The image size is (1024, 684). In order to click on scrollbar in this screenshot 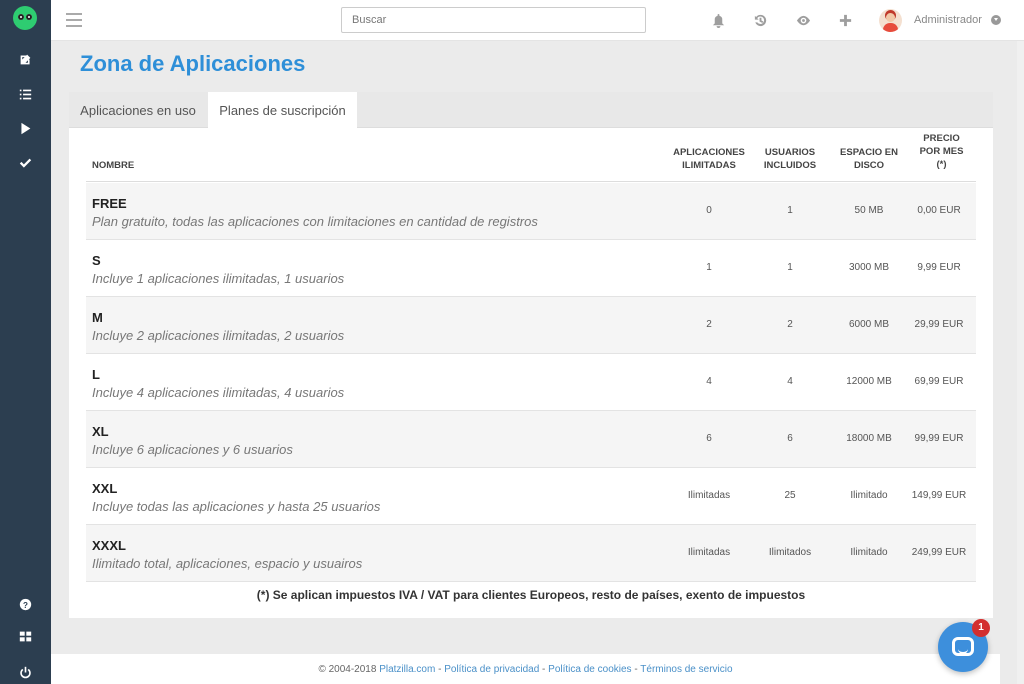, I will do `click(1020, 362)`.